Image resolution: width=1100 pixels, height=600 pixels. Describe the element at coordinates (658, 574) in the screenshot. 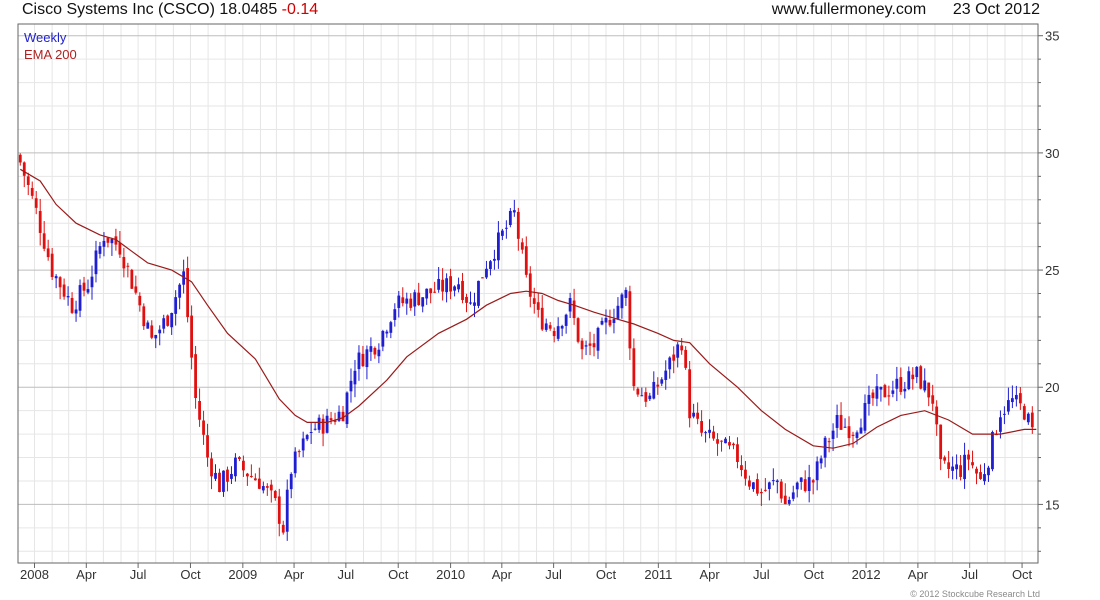

I see `x-tick-label: 2011` at that location.